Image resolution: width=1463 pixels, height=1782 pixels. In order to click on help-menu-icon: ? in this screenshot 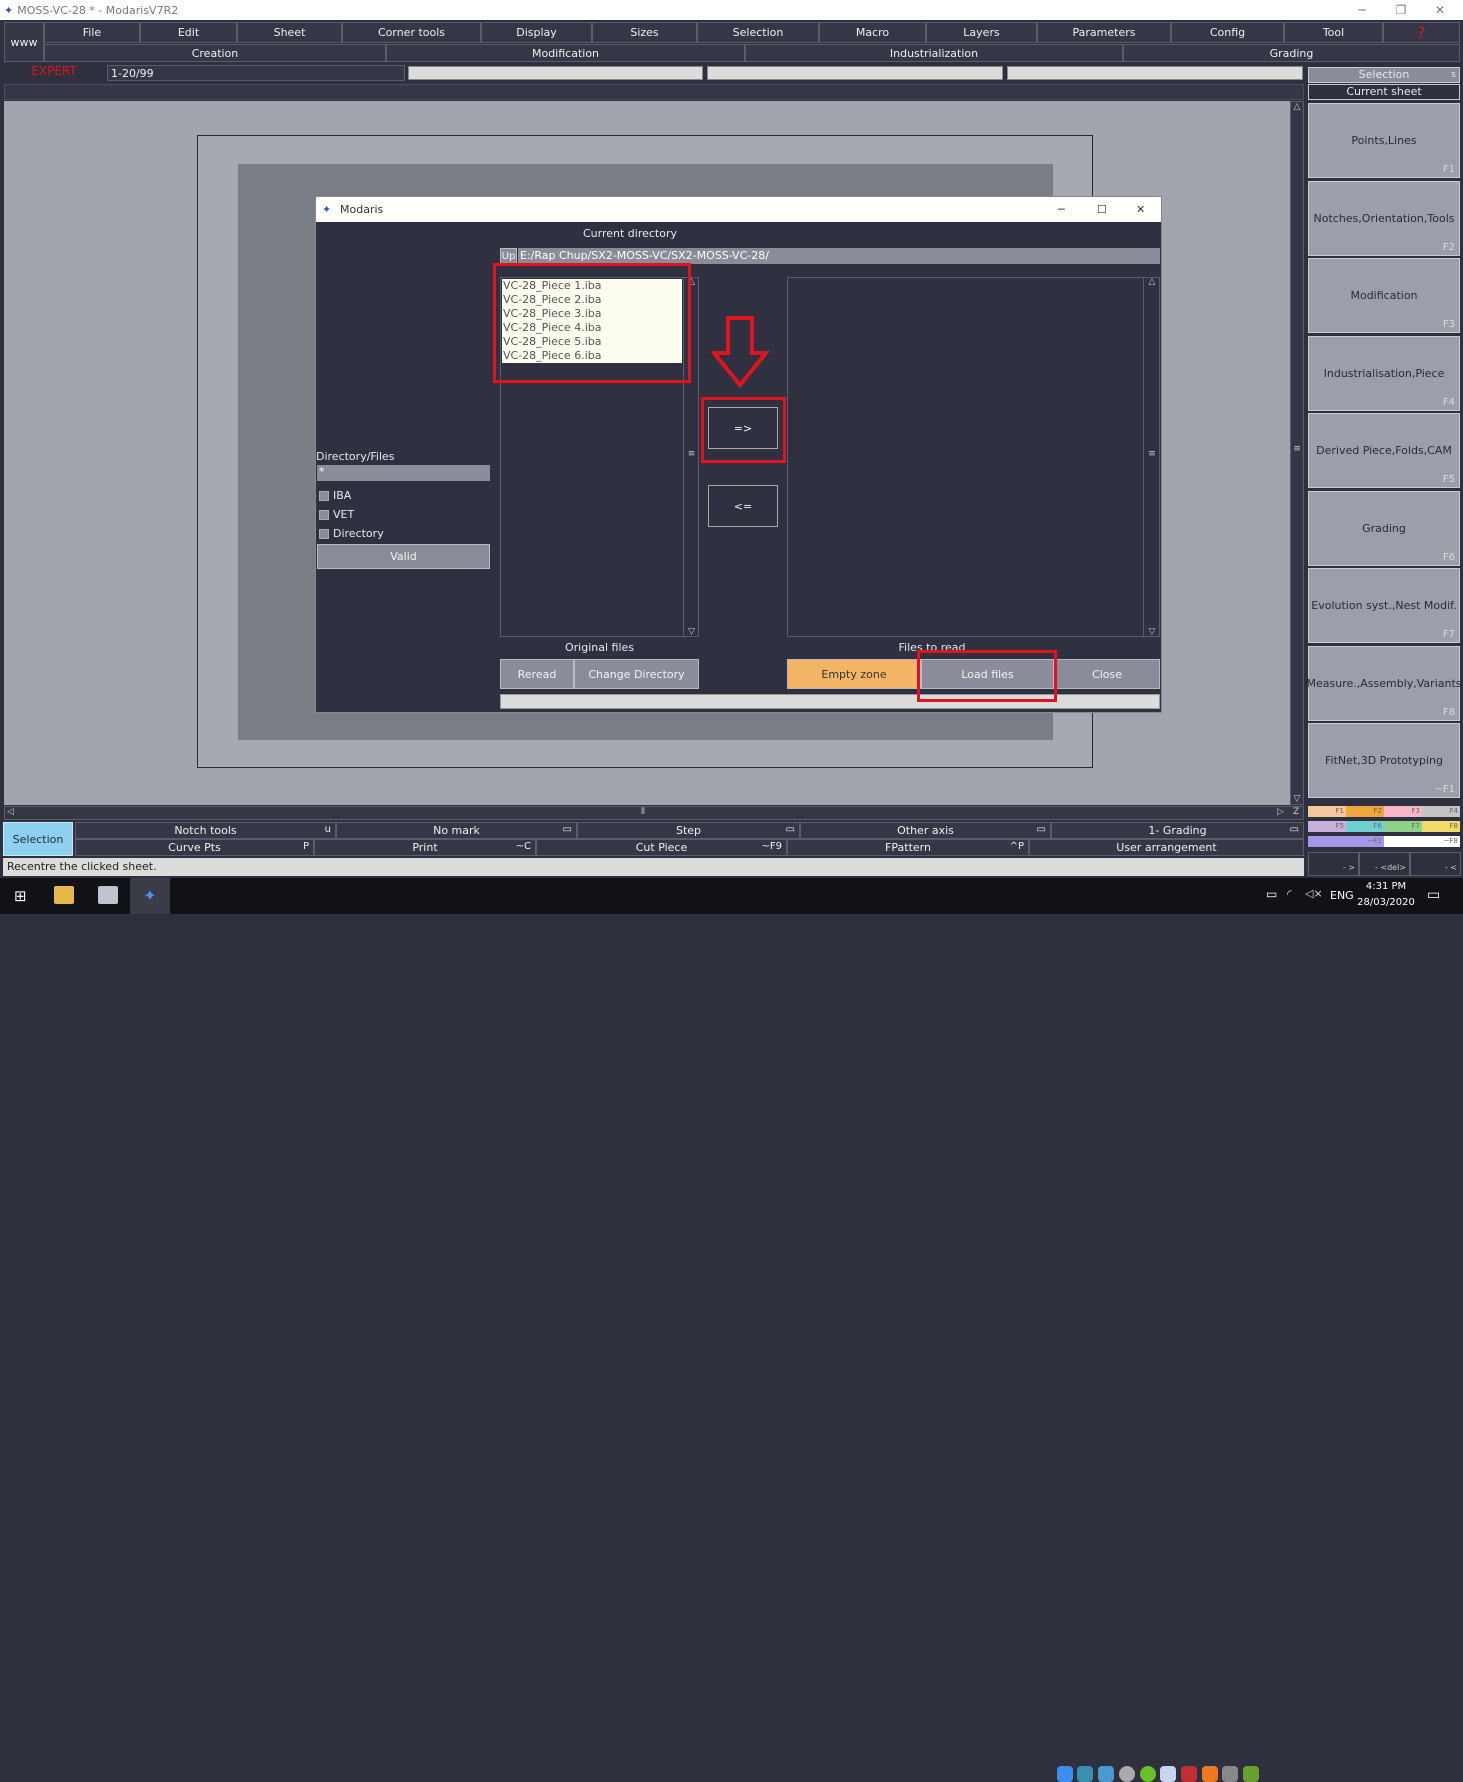, I will do `click(1421, 32)`.